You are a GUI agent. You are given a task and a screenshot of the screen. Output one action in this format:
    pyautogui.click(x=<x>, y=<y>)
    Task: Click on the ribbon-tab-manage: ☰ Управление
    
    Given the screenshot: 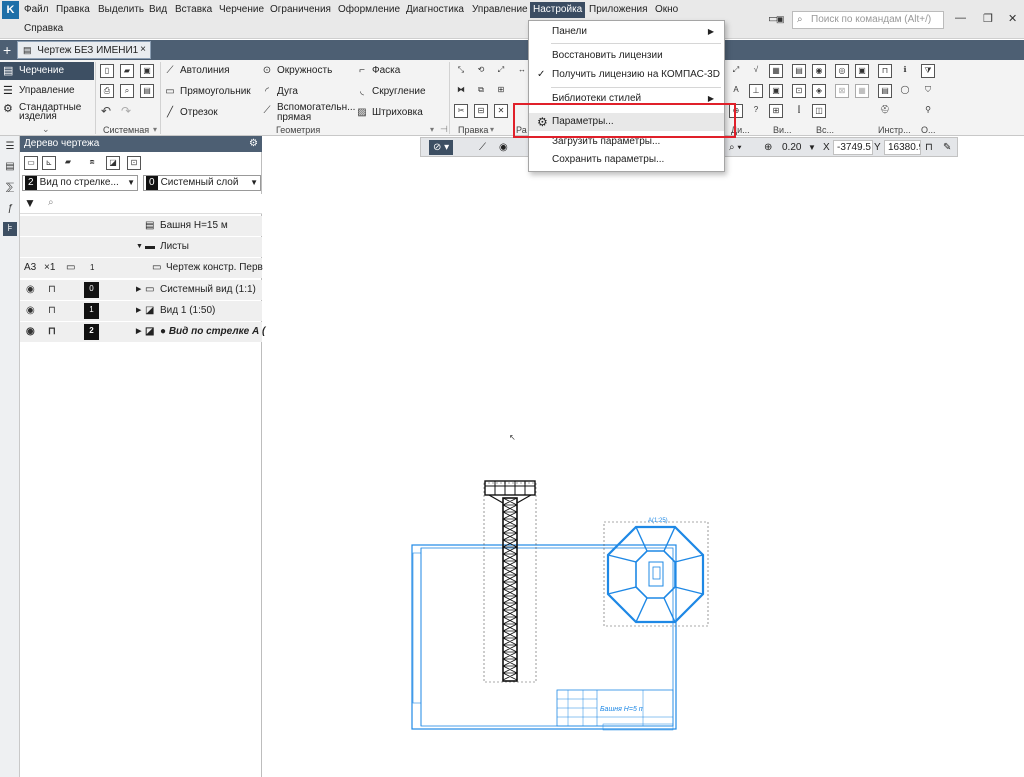 What is the action you would take?
    pyautogui.click(x=47, y=91)
    